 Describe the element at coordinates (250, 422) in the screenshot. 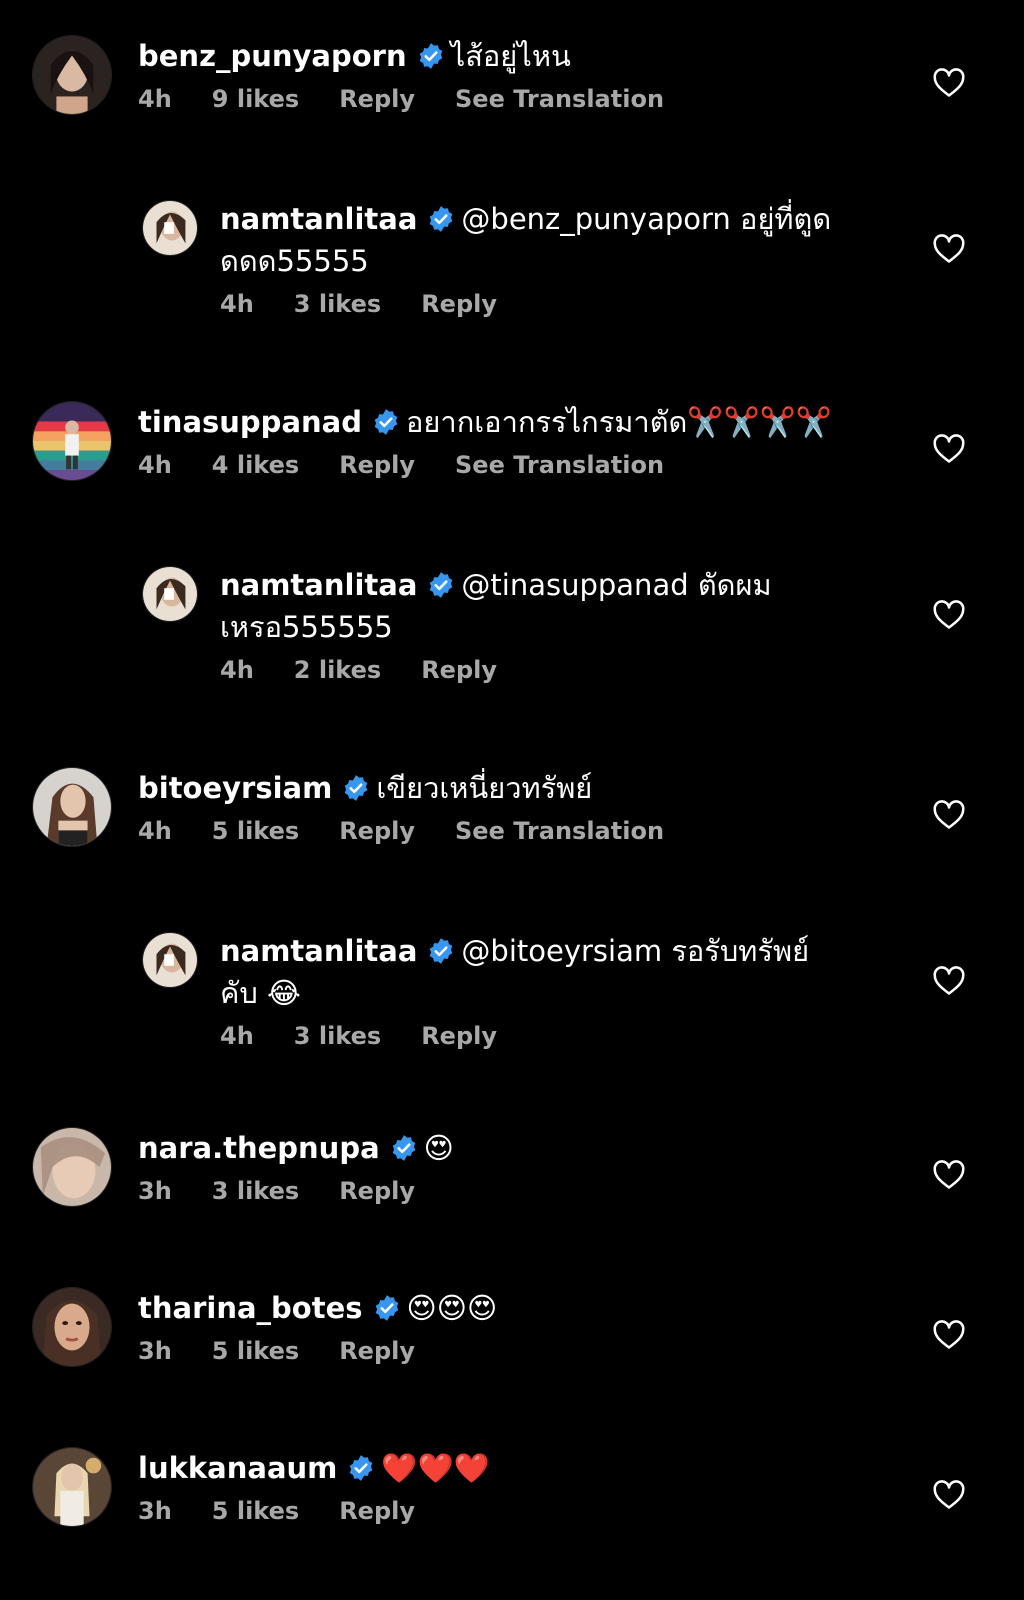

I see `comment-username: tinasuppanad` at that location.